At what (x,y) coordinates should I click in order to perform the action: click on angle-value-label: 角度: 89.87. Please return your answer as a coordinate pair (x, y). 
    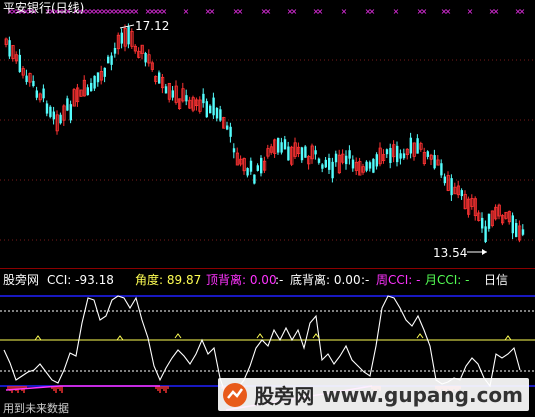
    Looking at the image, I should click on (168, 280).